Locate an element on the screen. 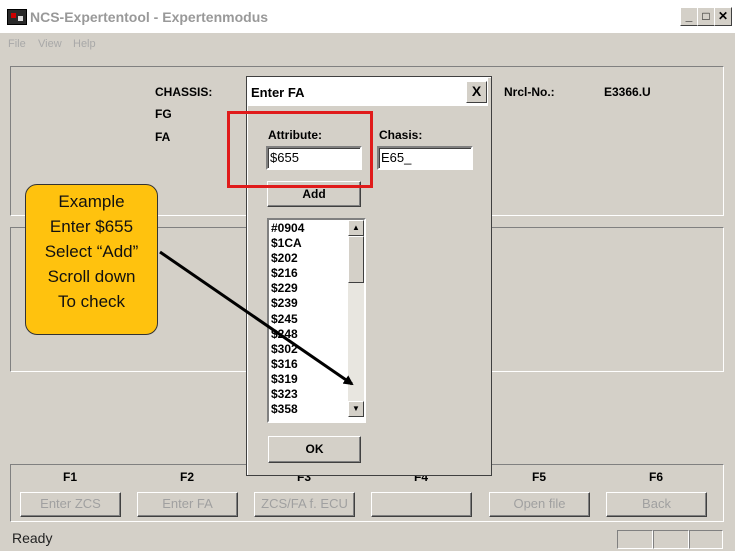 The width and height of the screenshot is (735, 551). callout-arrow is located at coordinates (256, 318).